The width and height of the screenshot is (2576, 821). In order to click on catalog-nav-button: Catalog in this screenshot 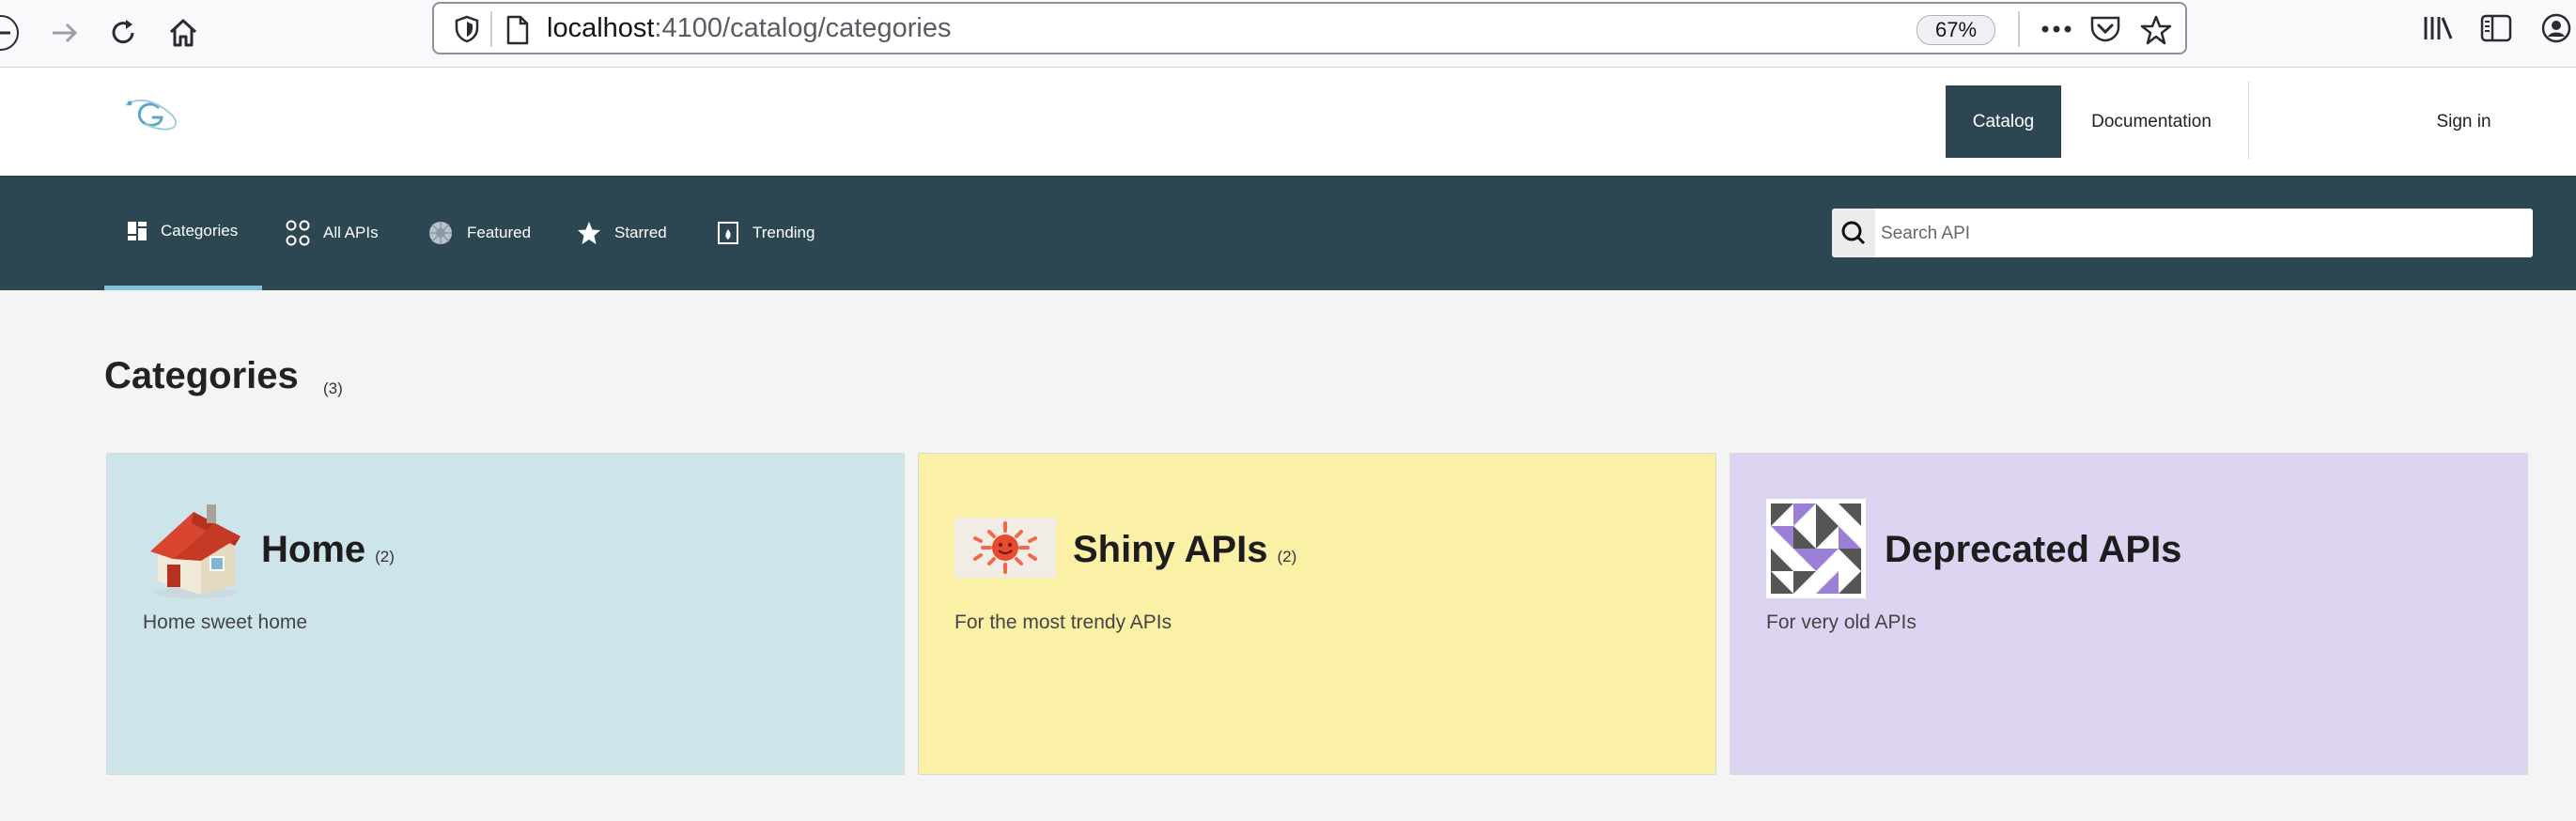, I will do `click(2004, 122)`.